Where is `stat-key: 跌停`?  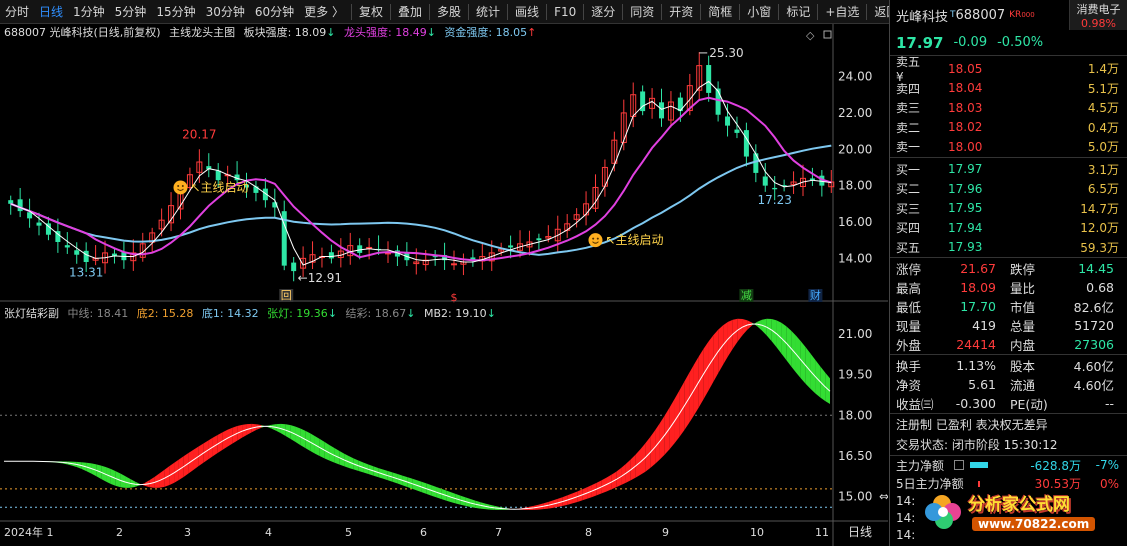
stat-key: 跌停 is located at coordinates (1023, 269).